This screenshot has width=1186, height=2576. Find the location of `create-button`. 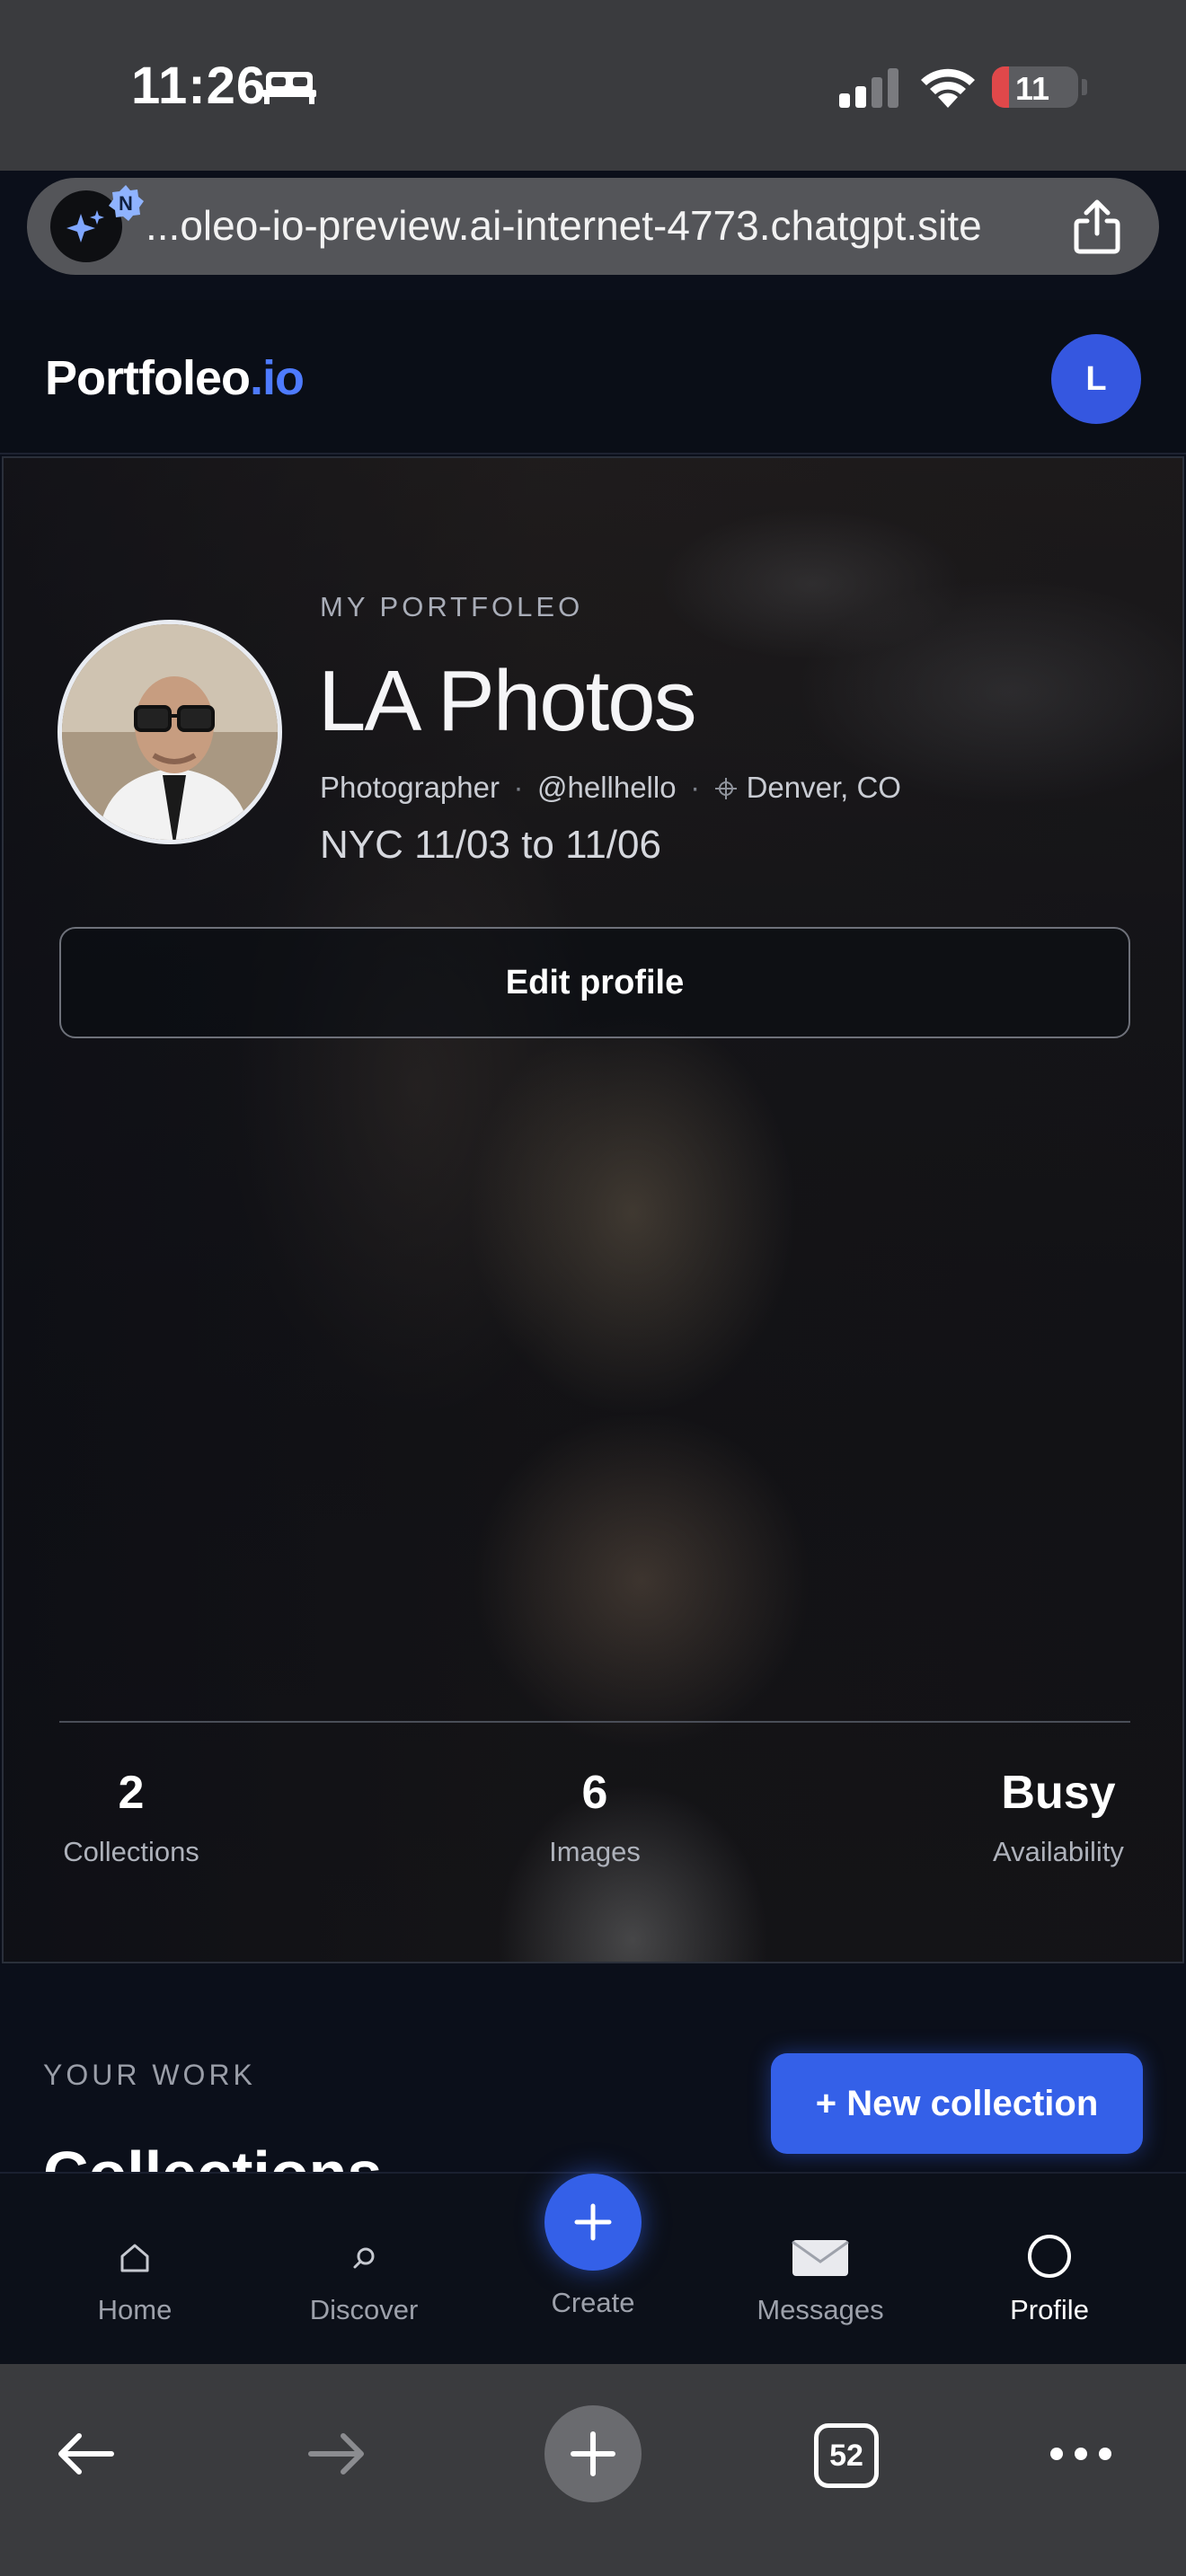

create-button is located at coordinates (593, 2222).